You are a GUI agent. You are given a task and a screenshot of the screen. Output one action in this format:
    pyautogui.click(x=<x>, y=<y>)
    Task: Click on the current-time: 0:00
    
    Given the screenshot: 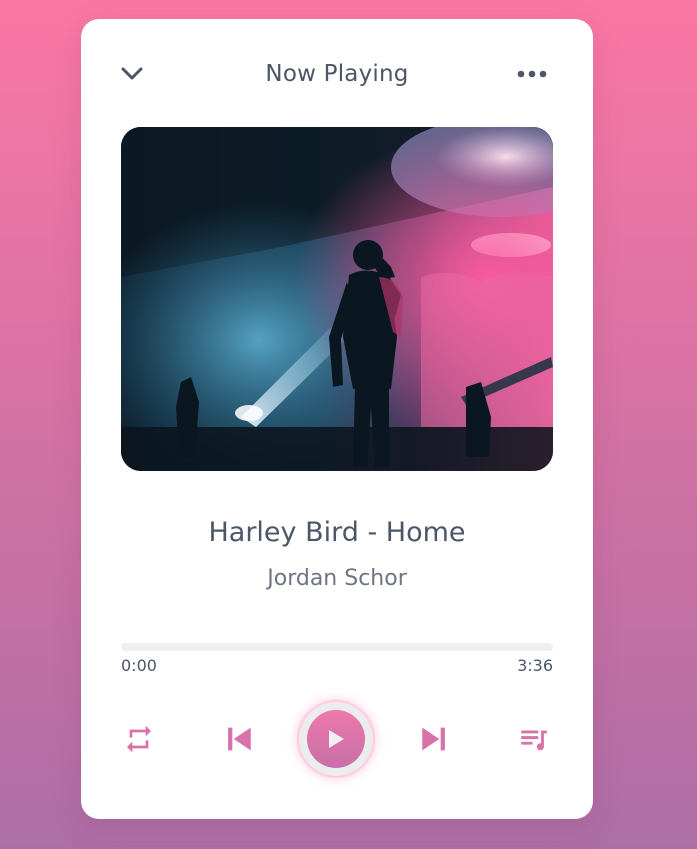 What is the action you would take?
    pyautogui.click(x=139, y=665)
    